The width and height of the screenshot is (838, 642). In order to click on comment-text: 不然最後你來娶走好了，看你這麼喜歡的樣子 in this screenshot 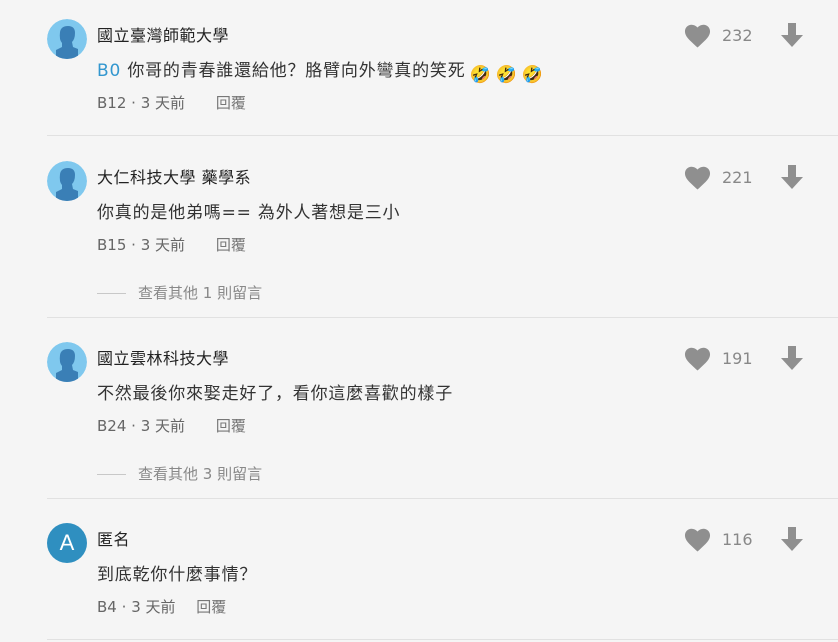, I will do `click(275, 394)`.